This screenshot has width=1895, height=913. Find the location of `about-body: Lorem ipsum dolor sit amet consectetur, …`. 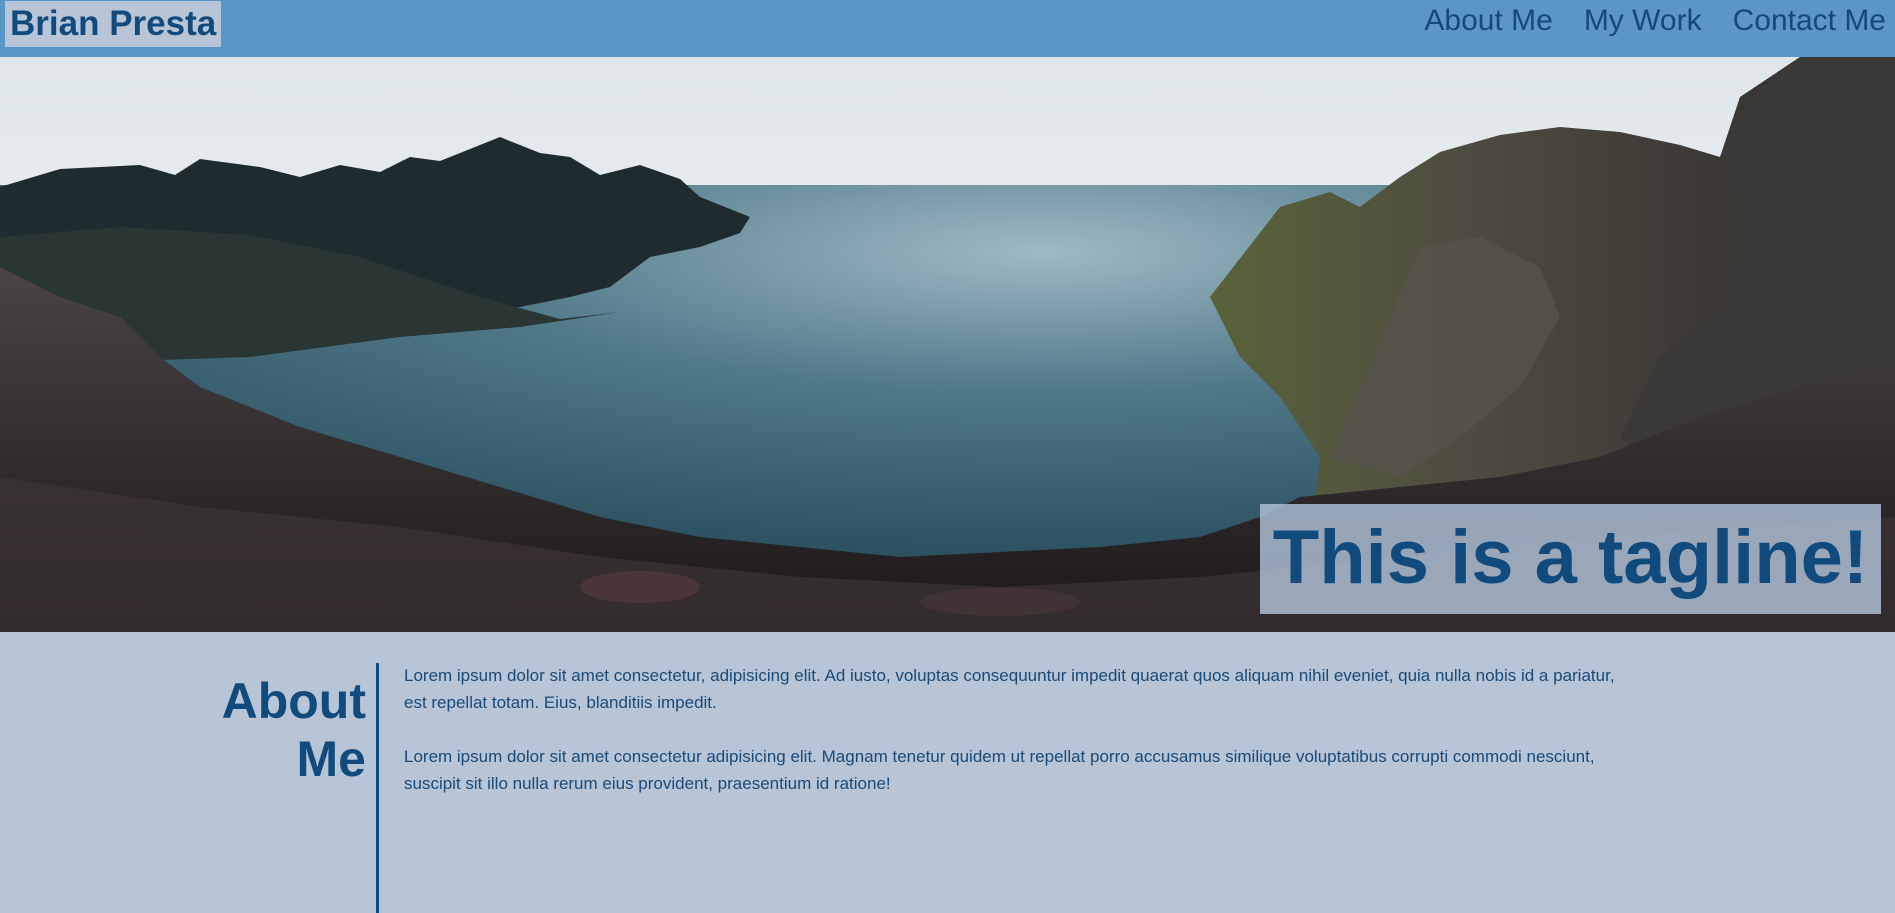

about-body: Lorem ipsum dolor sit amet consectetur, … is located at coordinates (1019, 743).